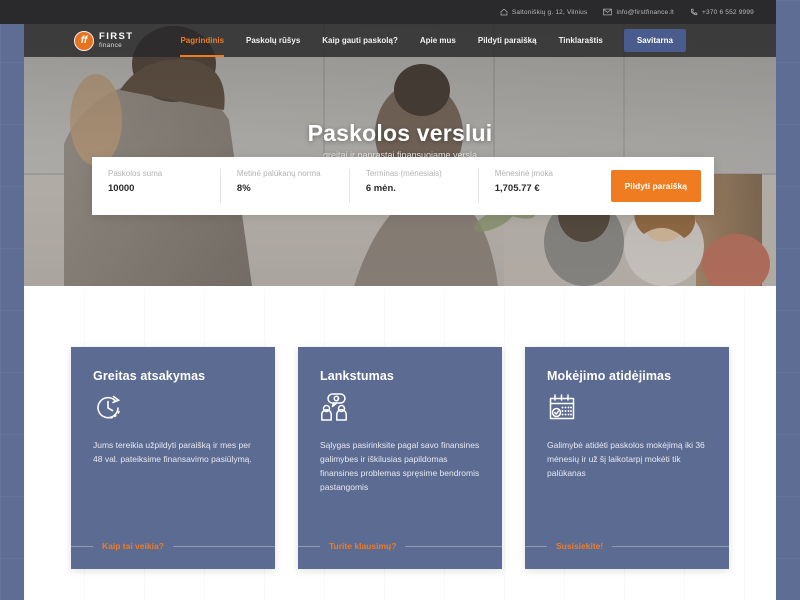  What do you see at coordinates (111, 45) in the screenshot?
I see `logo-name-secondary: finance` at bounding box center [111, 45].